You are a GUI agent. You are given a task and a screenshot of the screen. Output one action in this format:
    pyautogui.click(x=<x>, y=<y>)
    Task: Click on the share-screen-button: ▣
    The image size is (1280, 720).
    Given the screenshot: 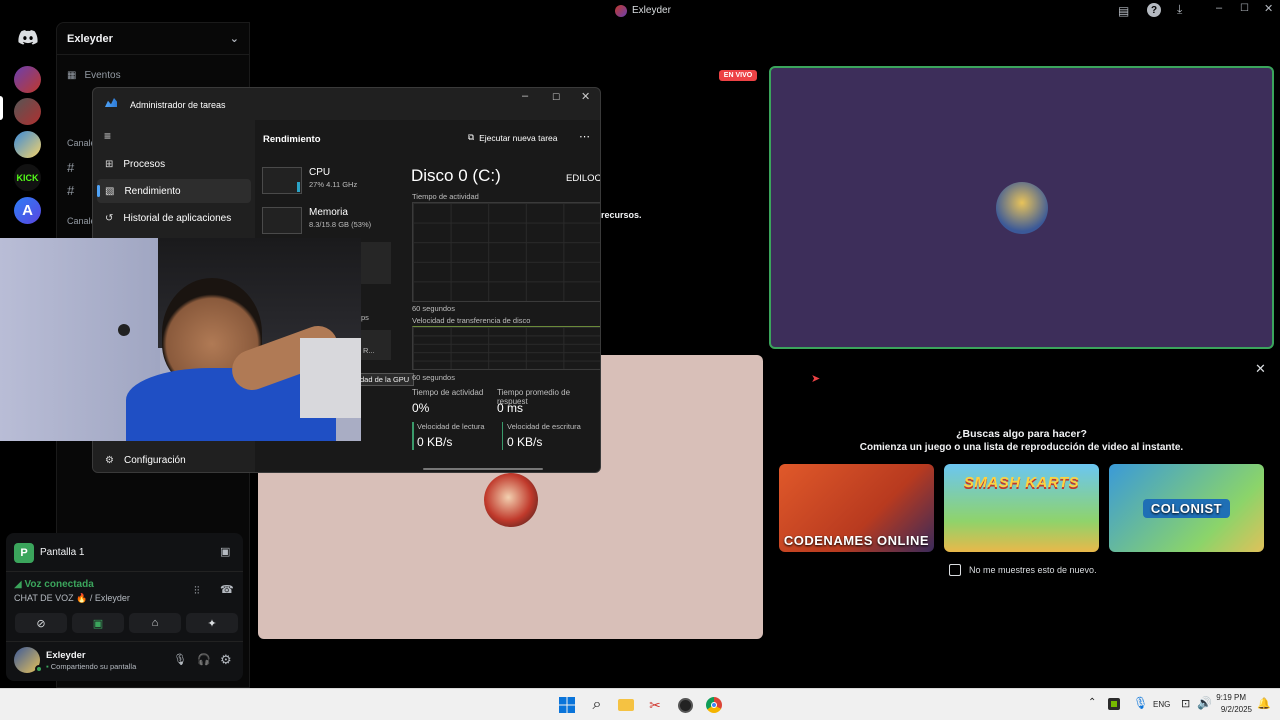 What is the action you would take?
    pyautogui.click(x=98, y=623)
    